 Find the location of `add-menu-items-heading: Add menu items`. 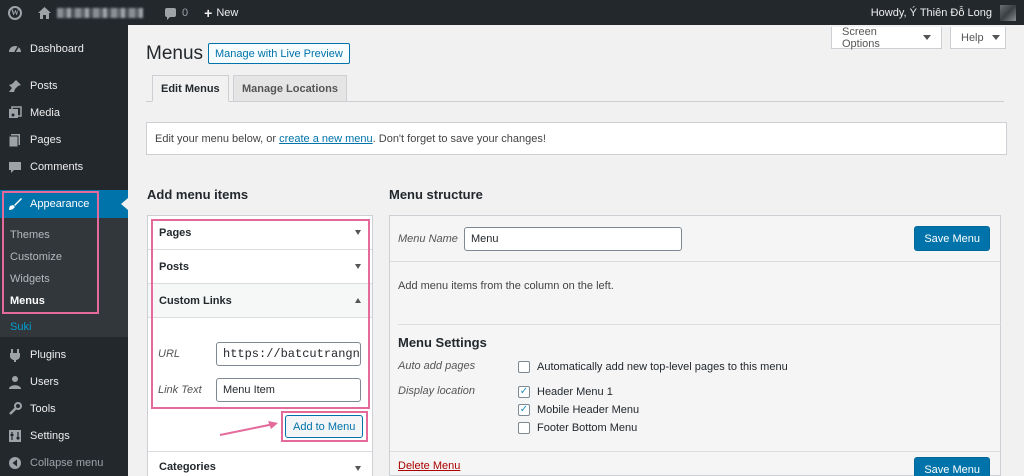

add-menu-items-heading: Add menu items is located at coordinates (198, 194).